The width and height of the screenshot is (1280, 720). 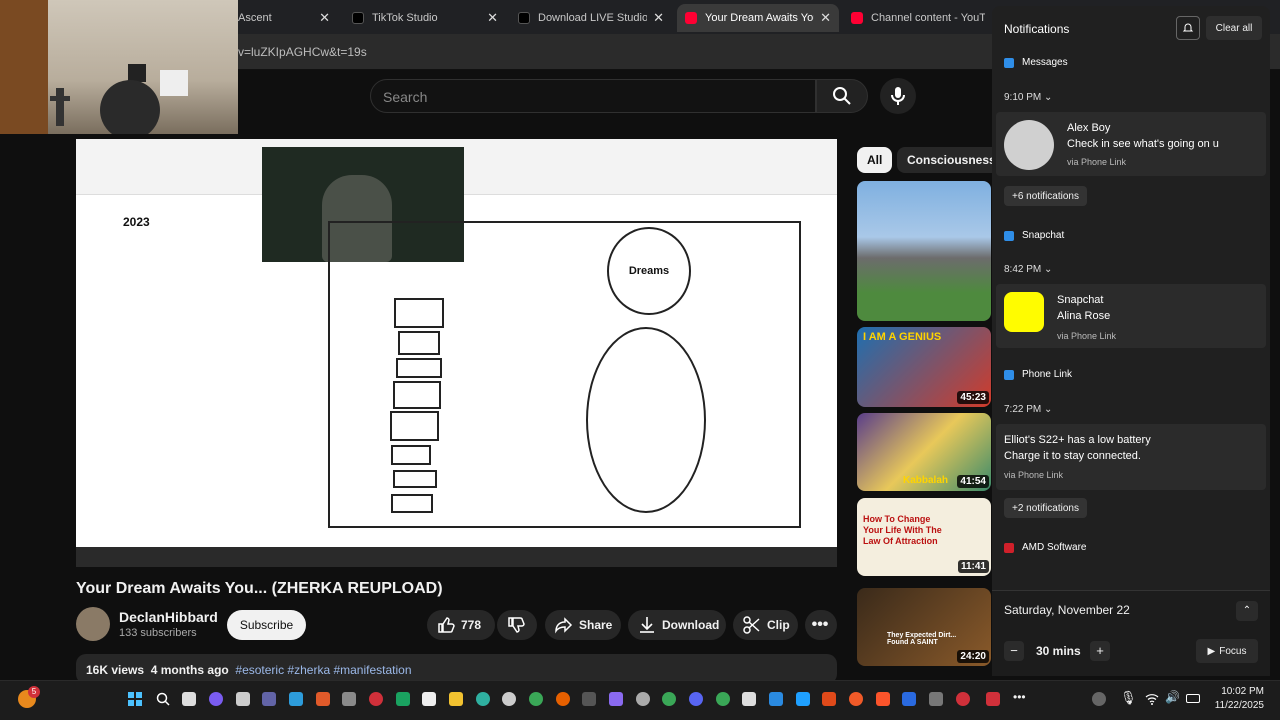 I want to click on tab-label: Ascent, so click(x=255, y=18).